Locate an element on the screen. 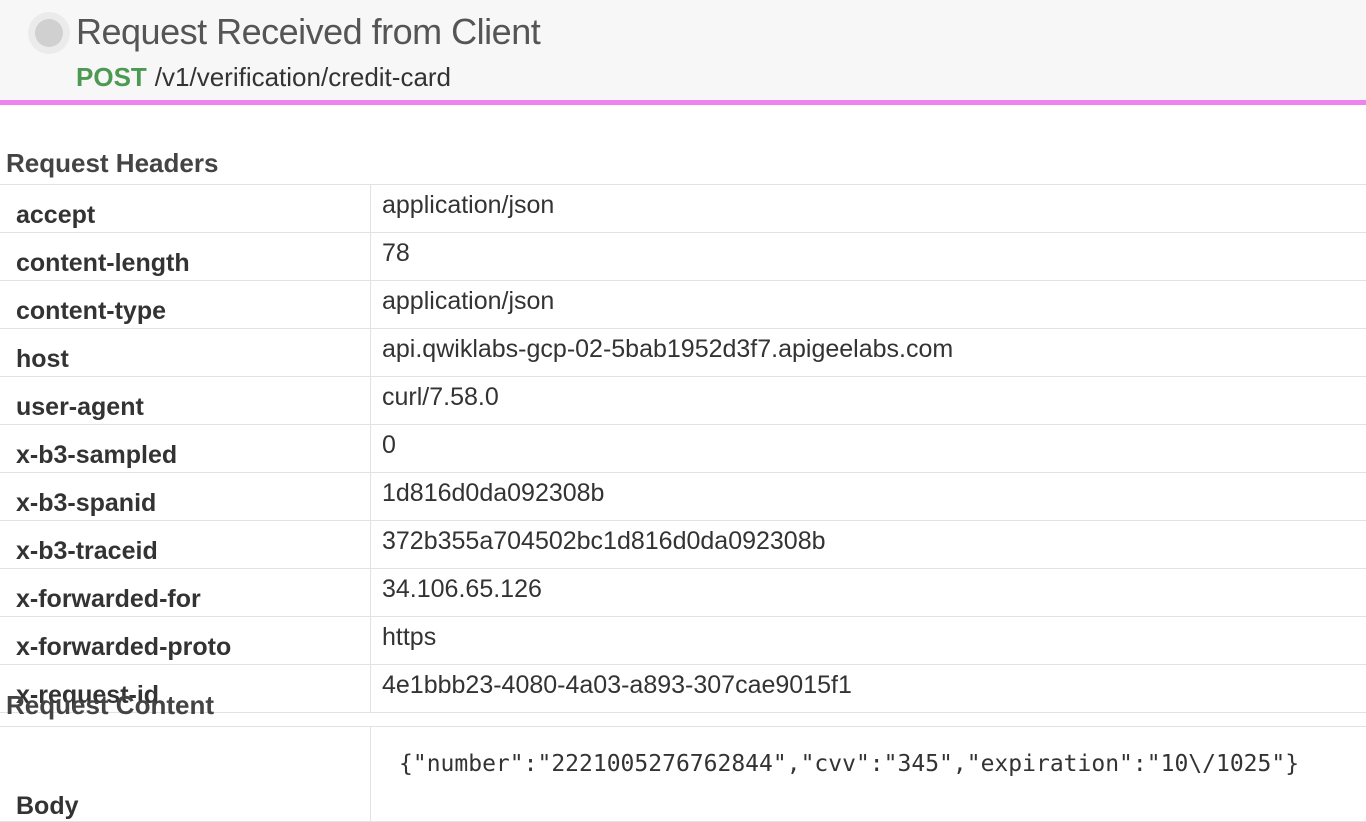 The height and width of the screenshot is (822, 1366). table-row: x-forwarded-for34.106.65.126 is located at coordinates (683, 593).